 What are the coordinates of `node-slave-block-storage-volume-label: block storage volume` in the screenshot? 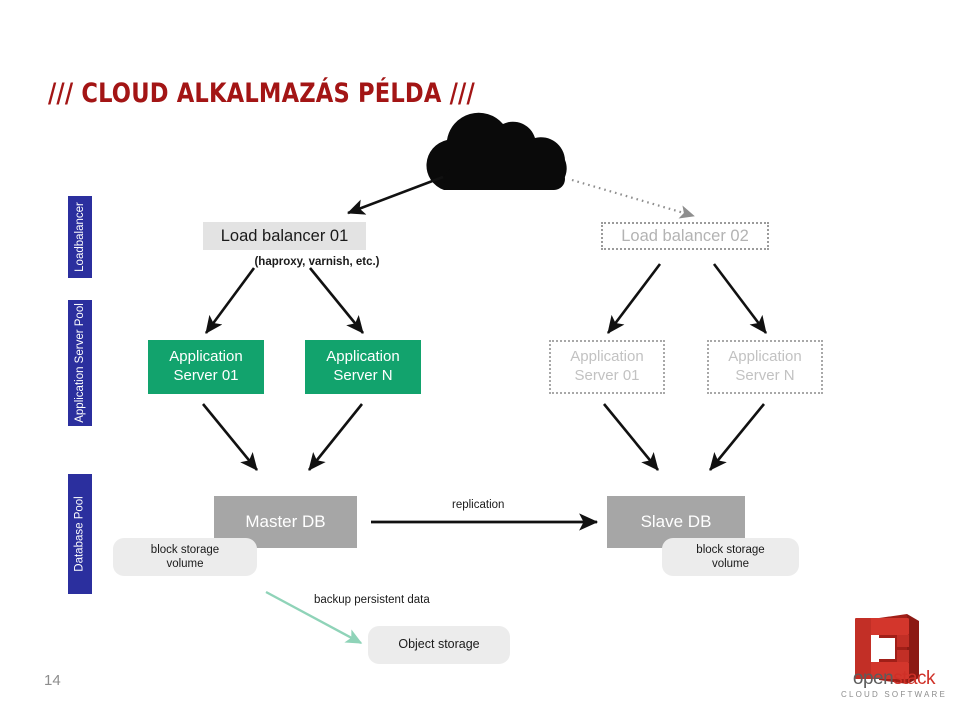 It's located at (730, 557).